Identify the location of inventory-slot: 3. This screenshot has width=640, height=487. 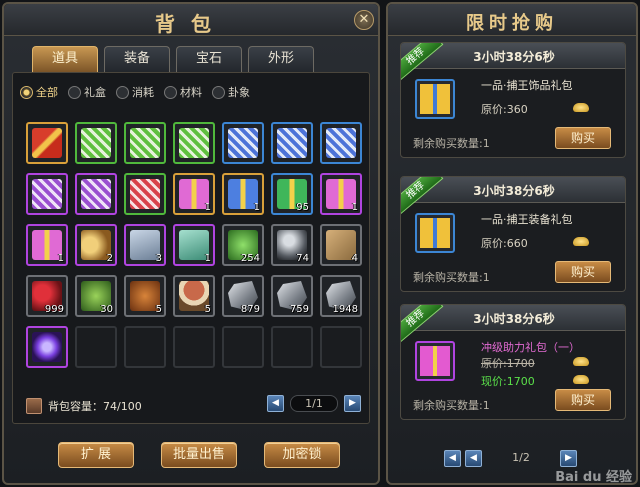
(145, 245).